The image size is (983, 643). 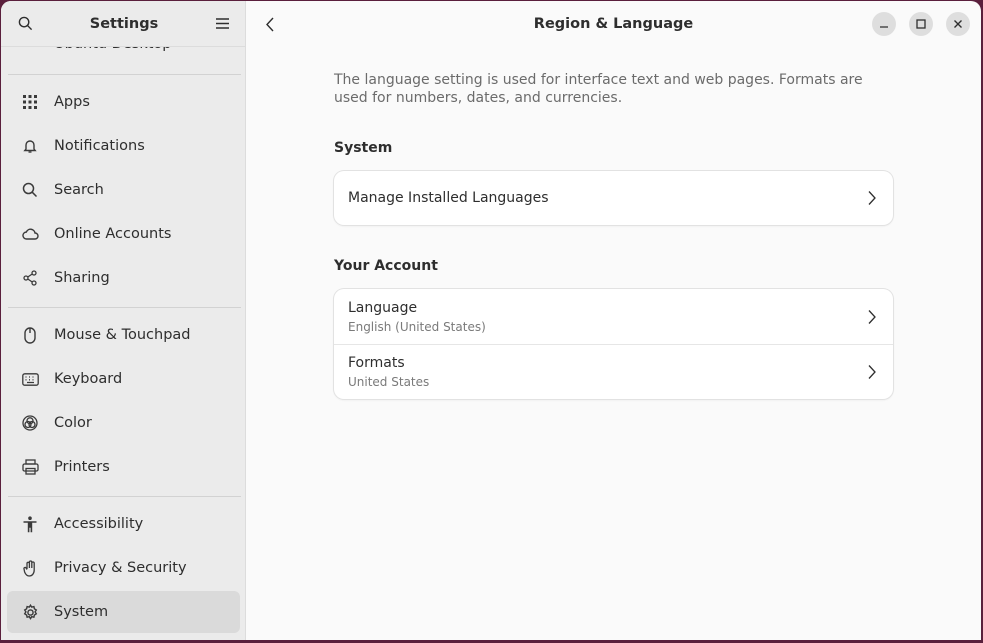 What do you see at coordinates (30, 612) in the screenshot?
I see `gear-icon` at bounding box center [30, 612].